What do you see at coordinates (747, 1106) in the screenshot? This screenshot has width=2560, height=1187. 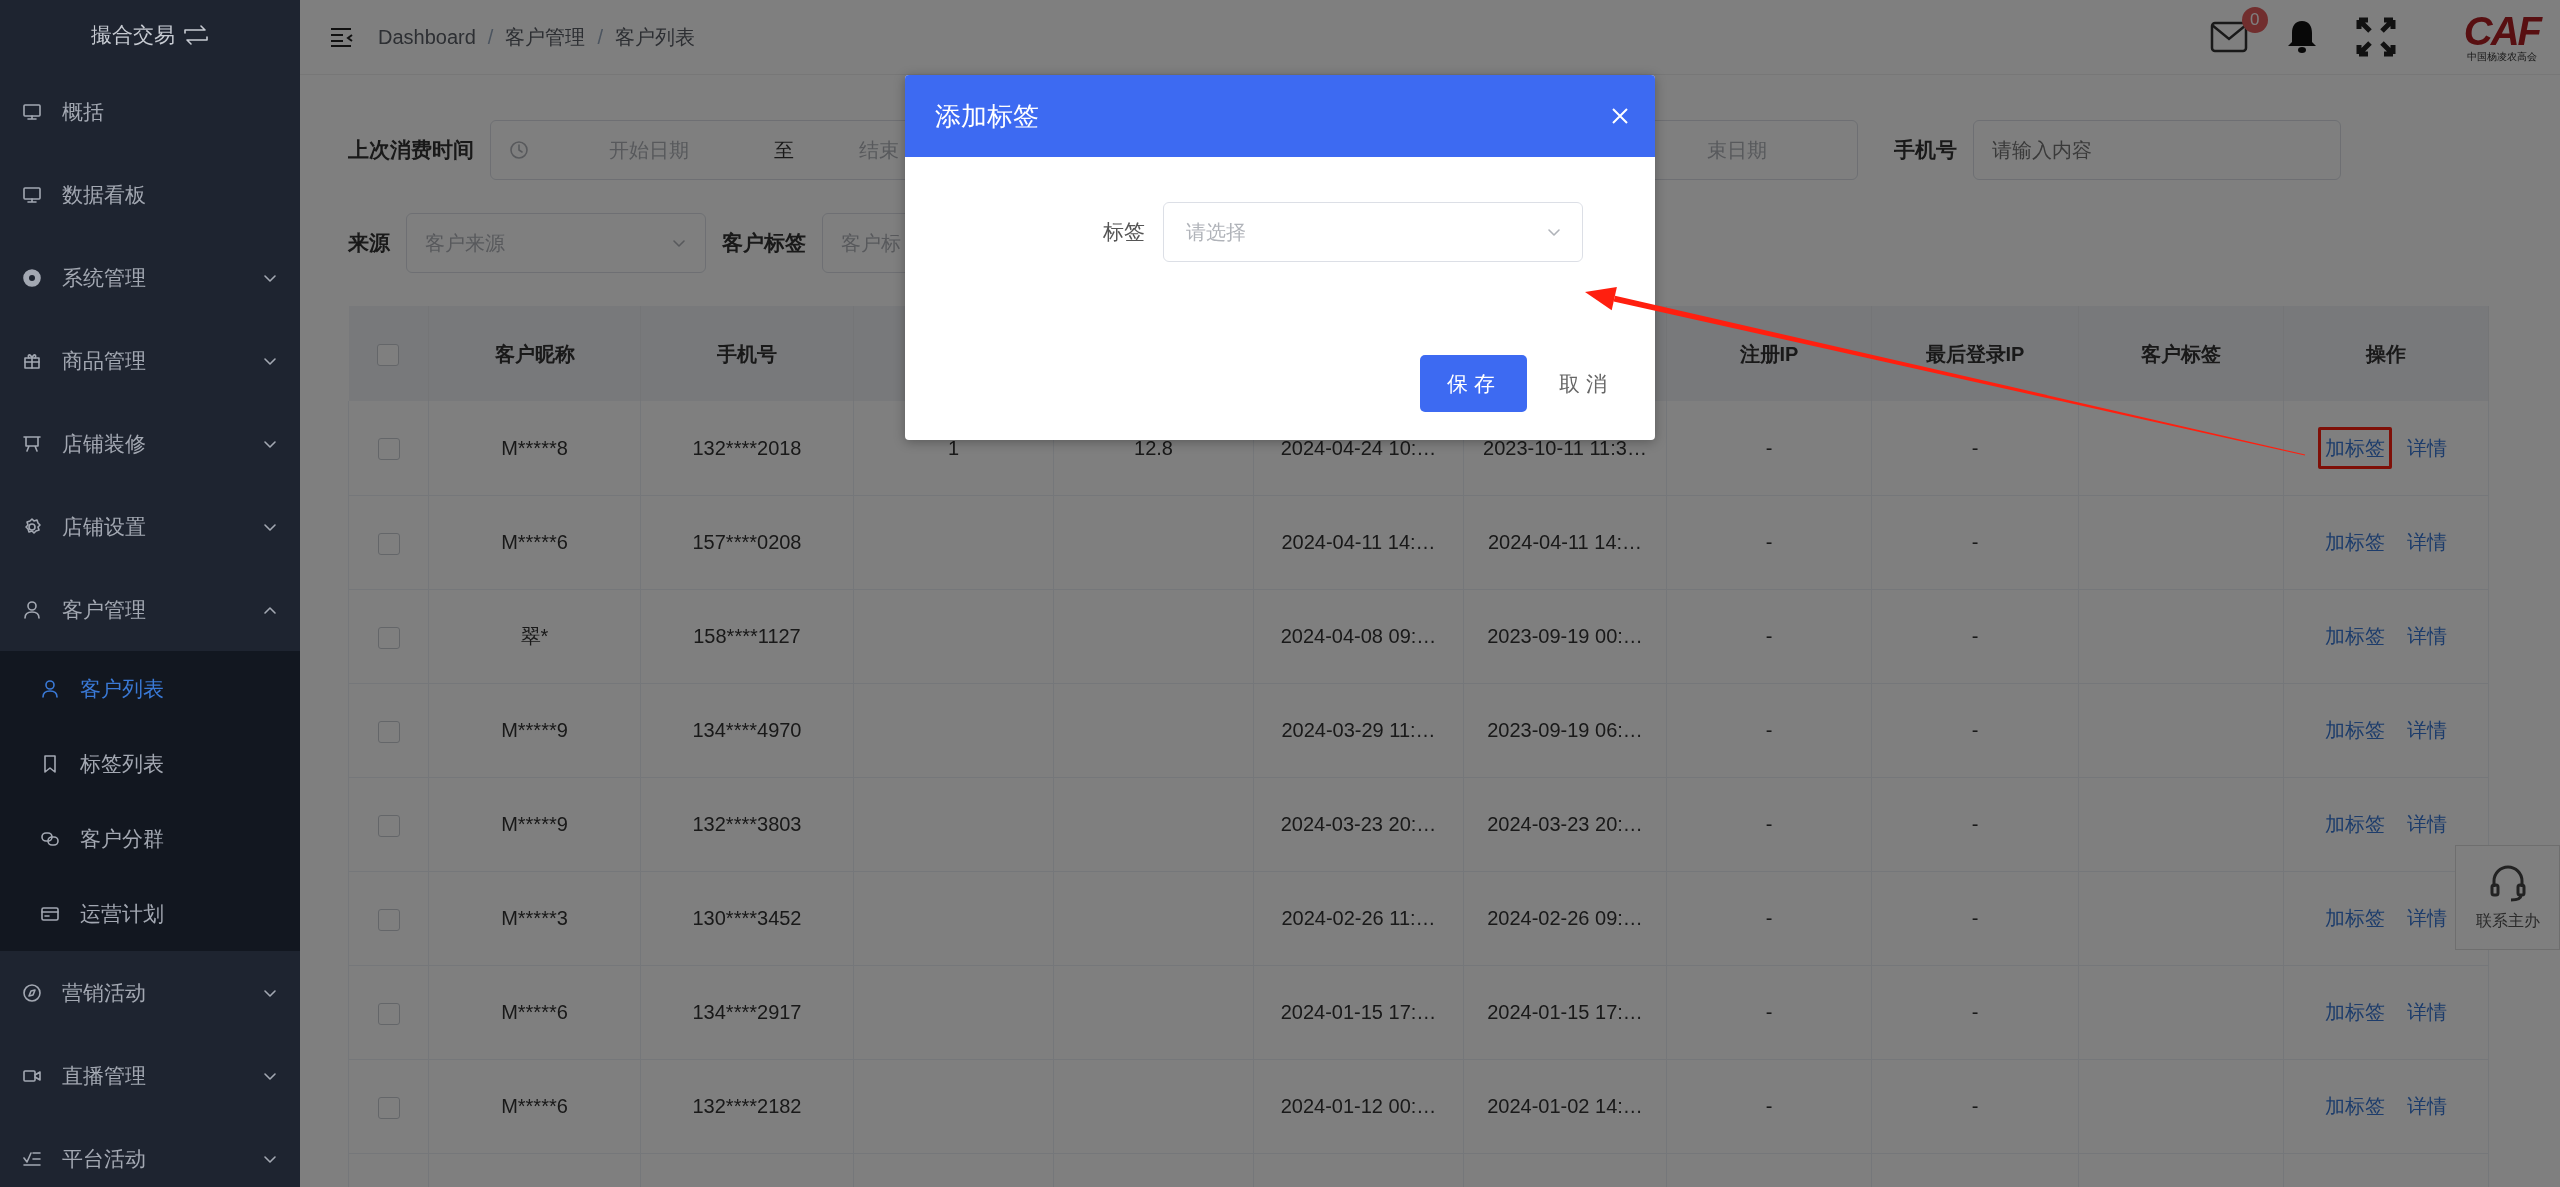 I see `table-cell: 132****2182` at bounding box center [747, 1106].